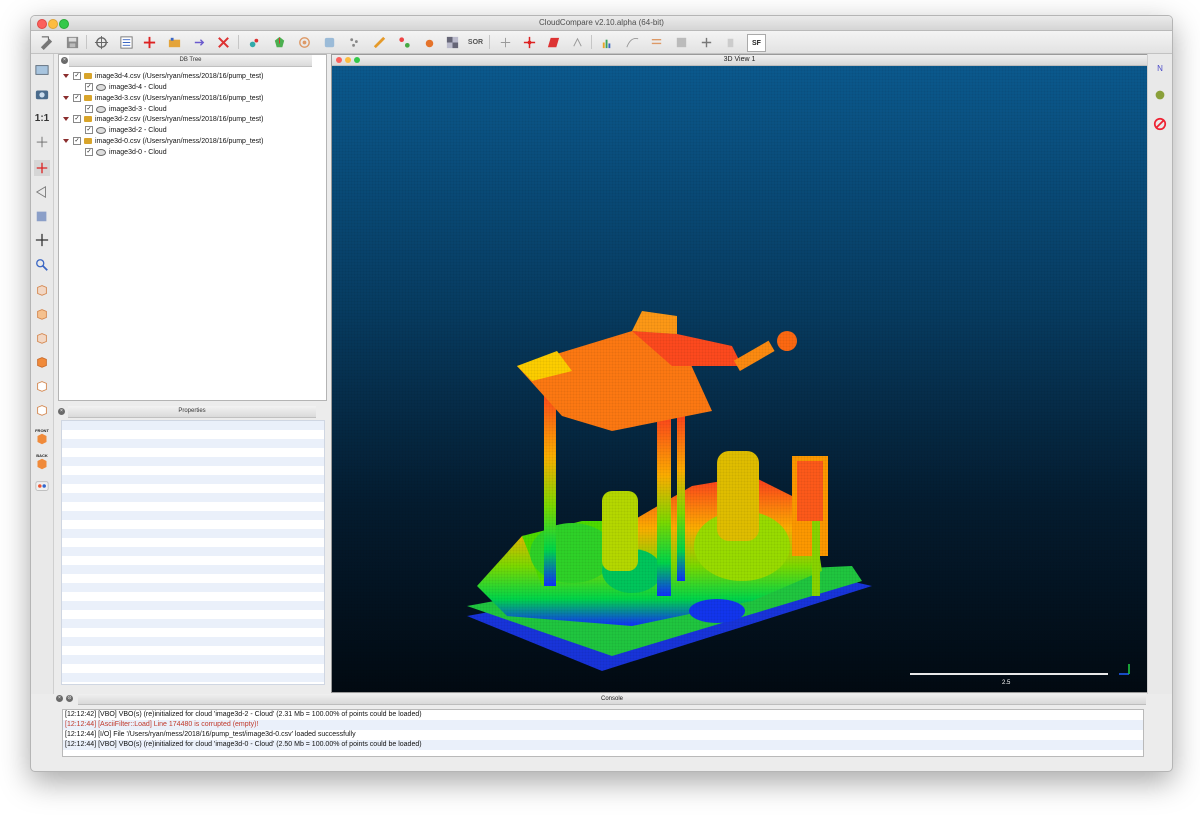  Describe the element at coordinates (505, 42) in the screenshot. I see `point-picking-icon` at that location.